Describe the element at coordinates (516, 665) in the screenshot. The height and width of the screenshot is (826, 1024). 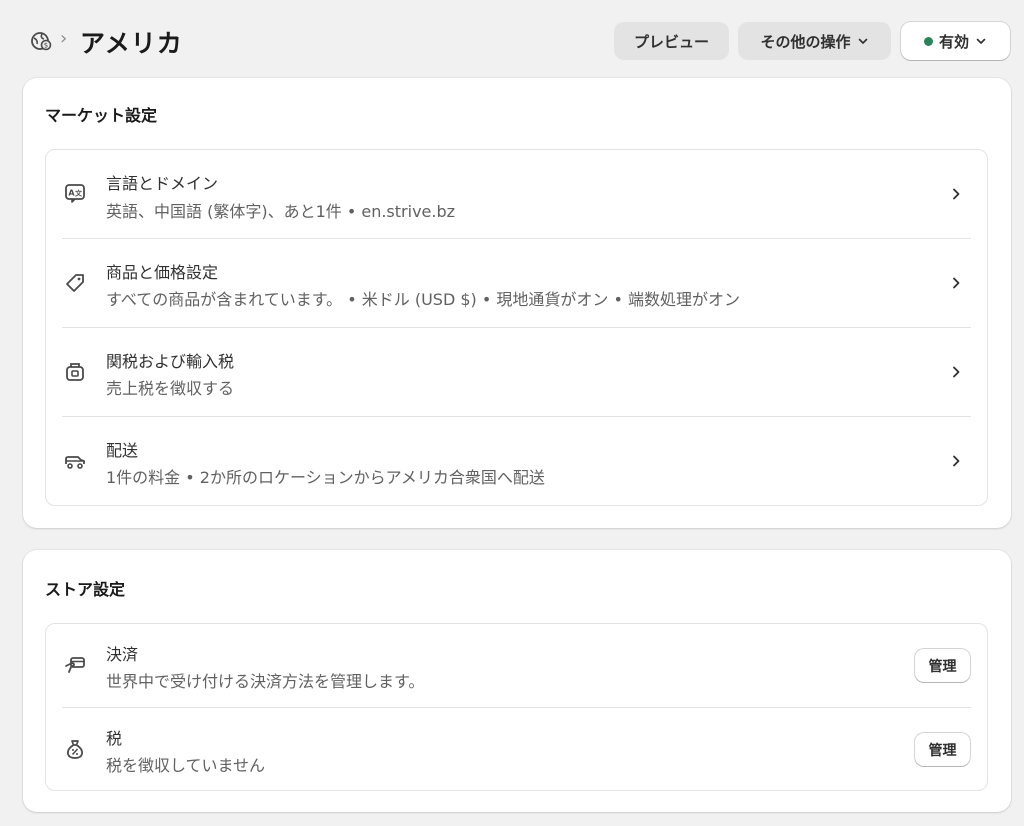
I see `payments-row: 決済 世界中で受け付ける決済方法を管理します。 管理` at that location.